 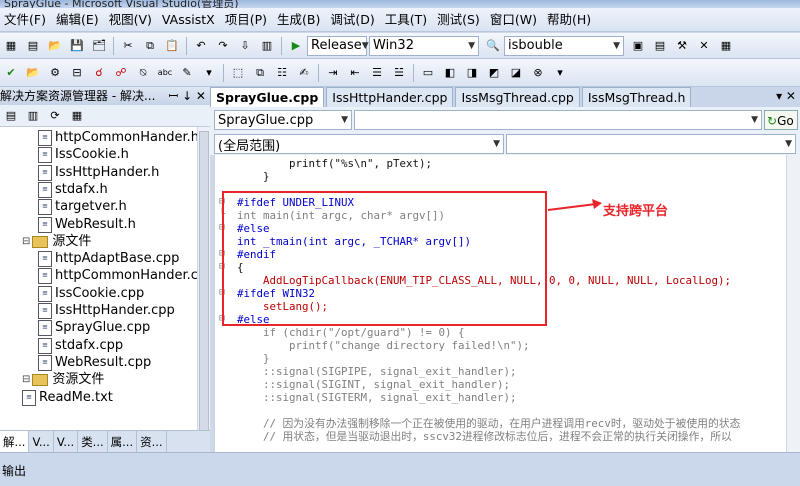 What do you see at coordinates (83, 155) in the screenshot?
I see `tree-file: ≡ IssCookie.h` at bounding box center [83, 155].